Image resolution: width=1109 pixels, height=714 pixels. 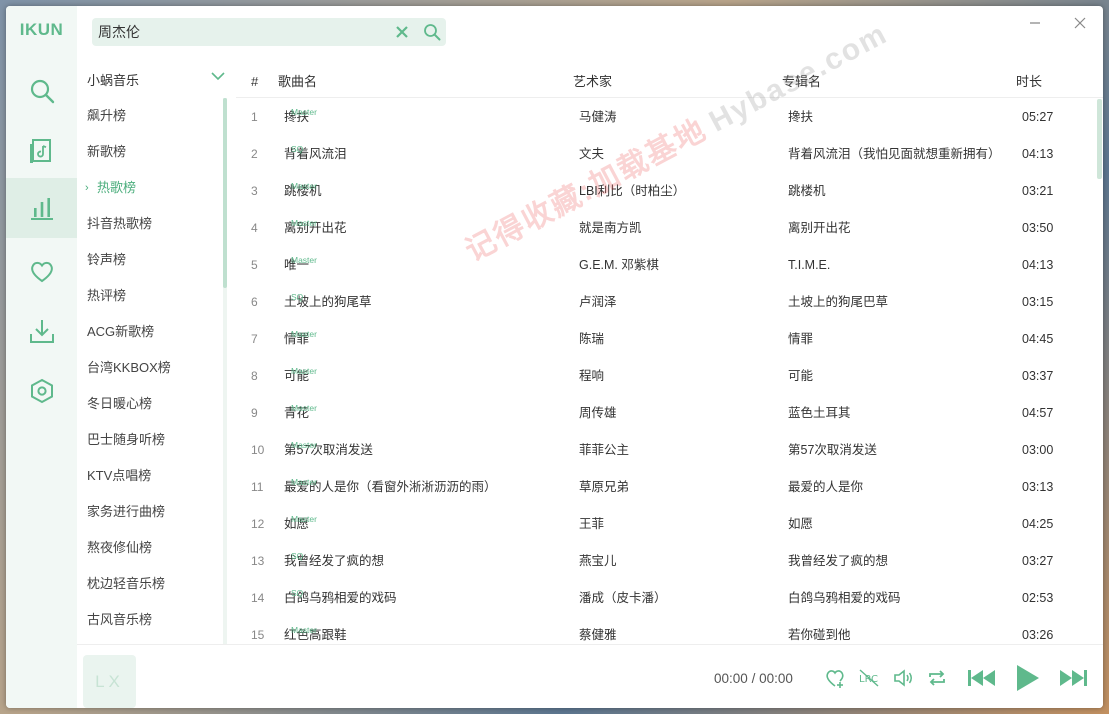 What do you see at coordinates (604, 487) in the screenshot?
I see `artist-cell: 草原兄弟` at bounding box center [604, 487].